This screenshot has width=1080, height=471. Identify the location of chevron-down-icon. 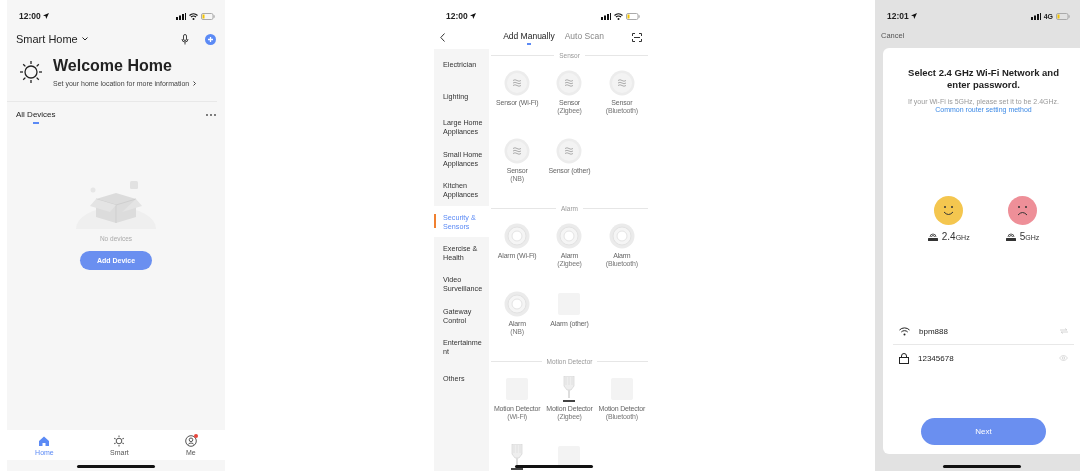
(84, 39).